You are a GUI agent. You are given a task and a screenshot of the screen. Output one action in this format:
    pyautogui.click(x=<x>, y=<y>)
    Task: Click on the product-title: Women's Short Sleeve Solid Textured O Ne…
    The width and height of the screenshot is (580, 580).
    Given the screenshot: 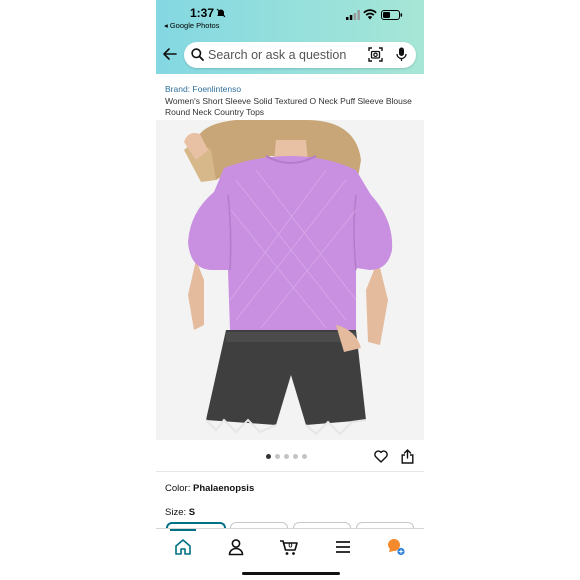 What is the action you would take?
    pyautogui.click(x=288, y=106)
    